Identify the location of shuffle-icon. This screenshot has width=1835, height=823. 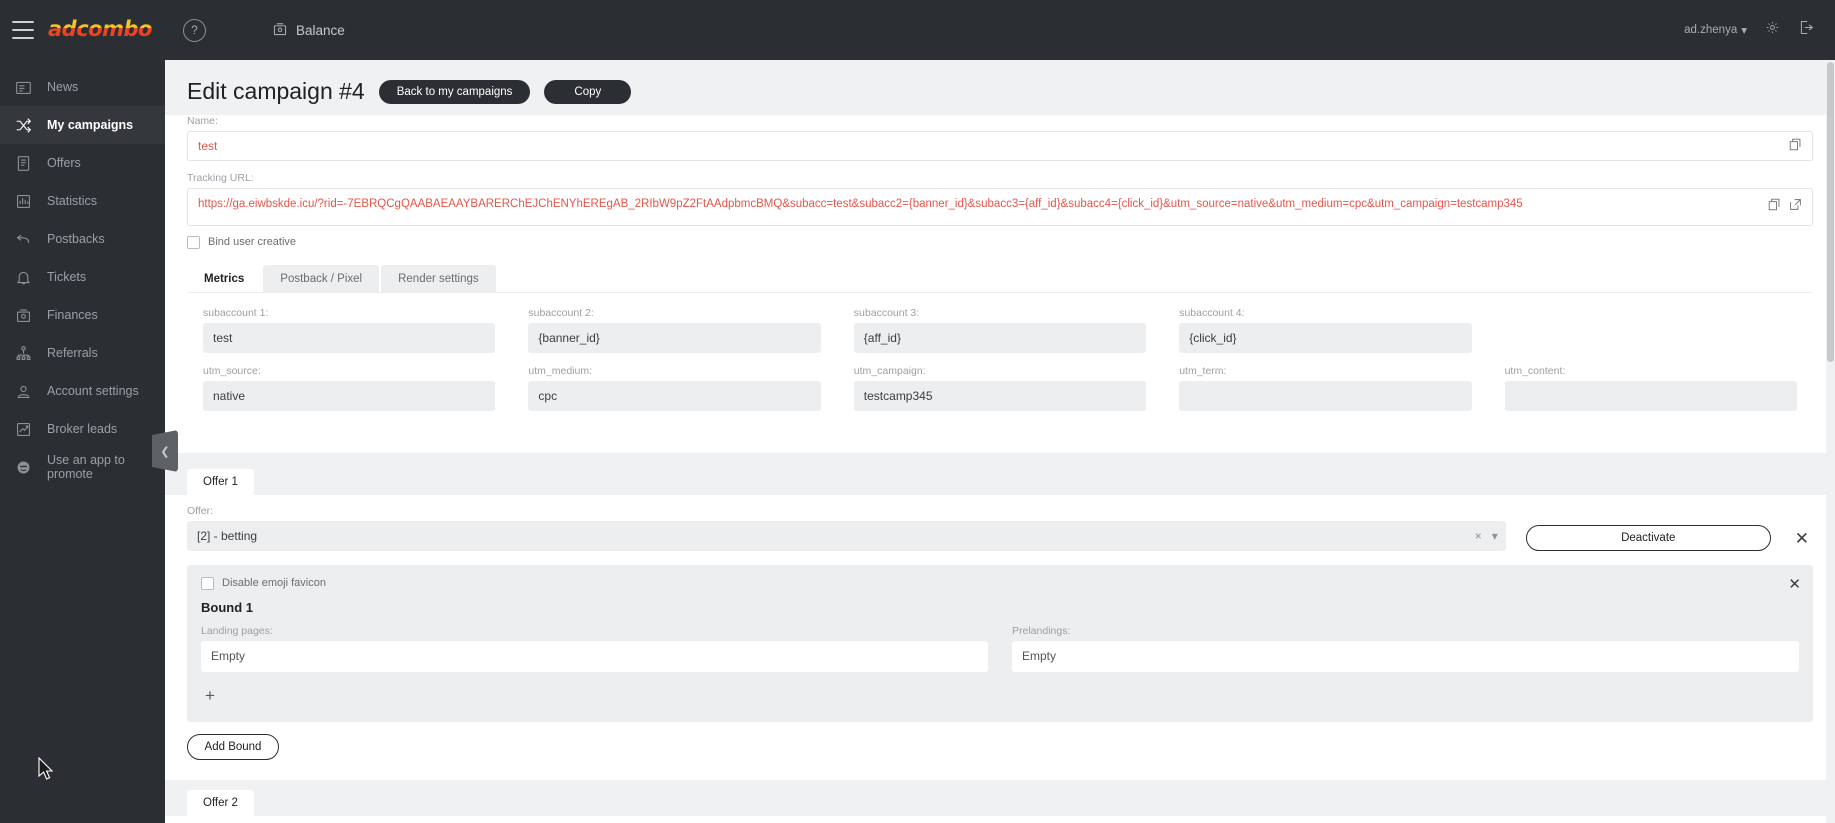
(23, 125).